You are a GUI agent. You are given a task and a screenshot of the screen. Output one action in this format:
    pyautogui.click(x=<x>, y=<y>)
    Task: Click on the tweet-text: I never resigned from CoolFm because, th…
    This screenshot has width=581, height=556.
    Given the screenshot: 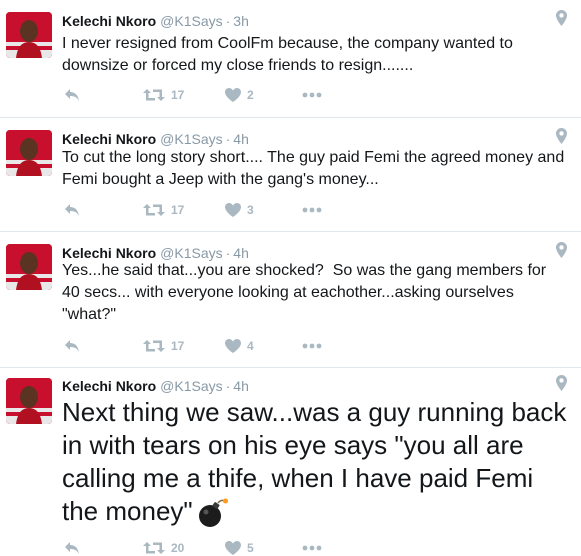 What is the action you would take?
    pyautogui.click(x=290, y=54)
    